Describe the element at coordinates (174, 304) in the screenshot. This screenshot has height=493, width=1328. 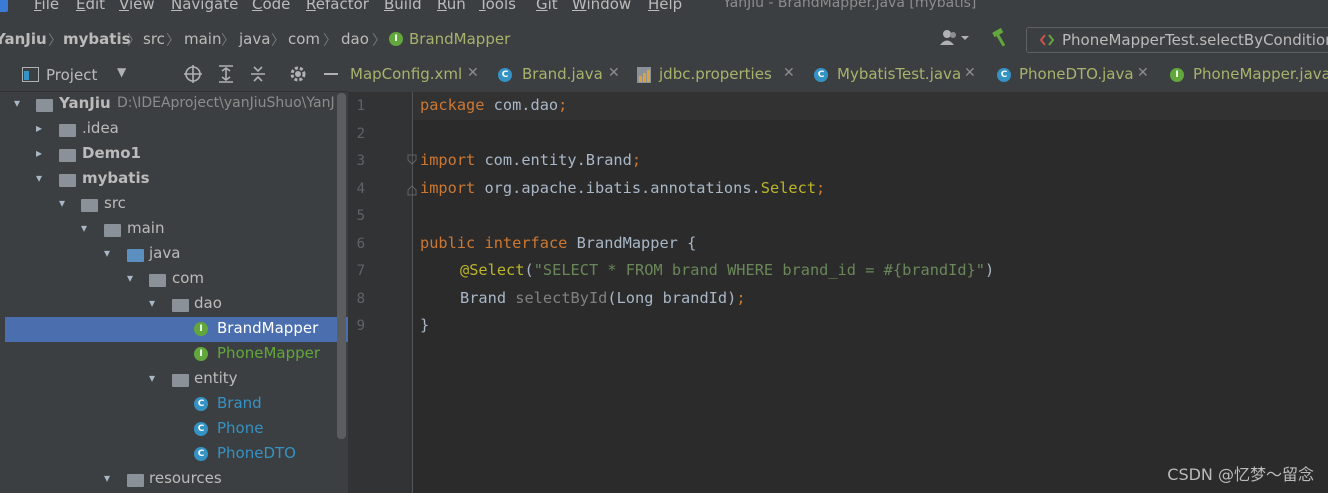
I see `tree-item-dao: ▾ dao` at that location.